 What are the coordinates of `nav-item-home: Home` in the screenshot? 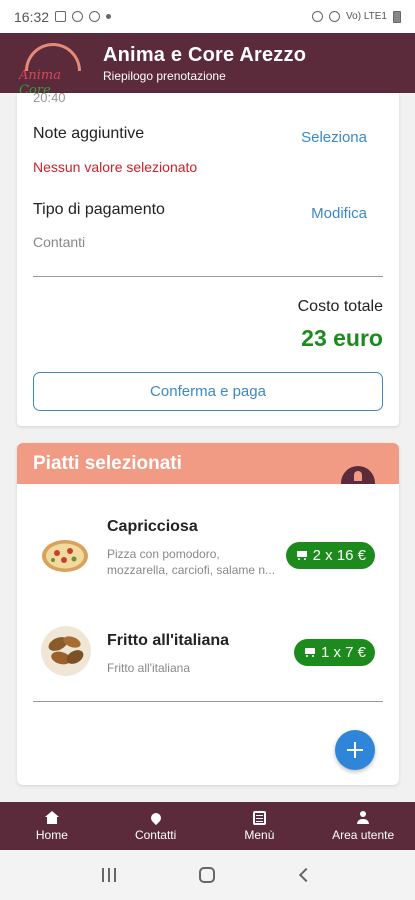 It's located at (52, 826).